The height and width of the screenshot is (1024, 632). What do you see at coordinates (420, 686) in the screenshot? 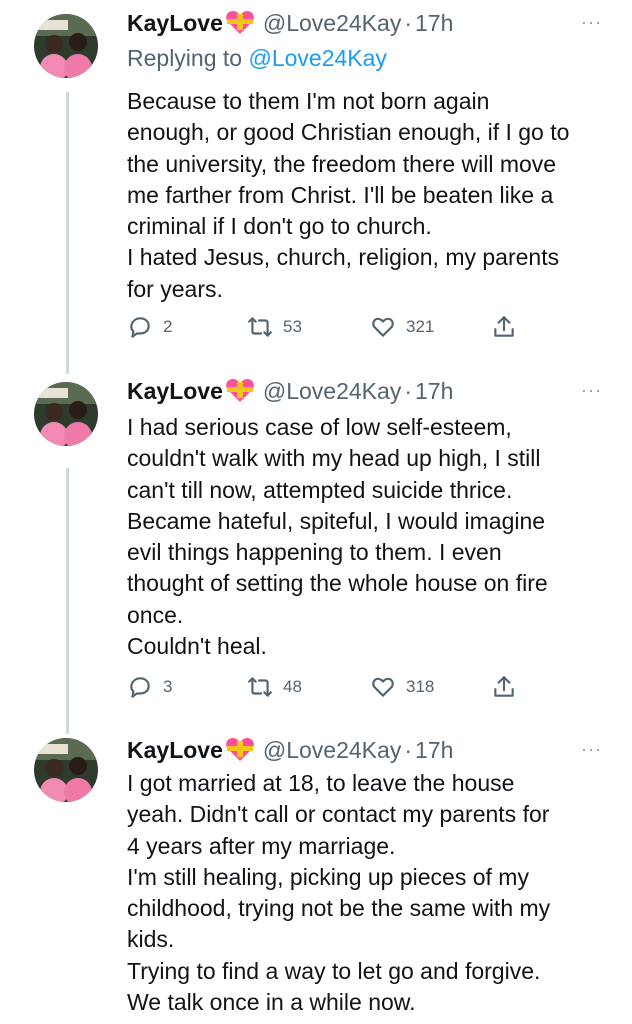
I see `like-count: 318` at bounding box center [420, 686].